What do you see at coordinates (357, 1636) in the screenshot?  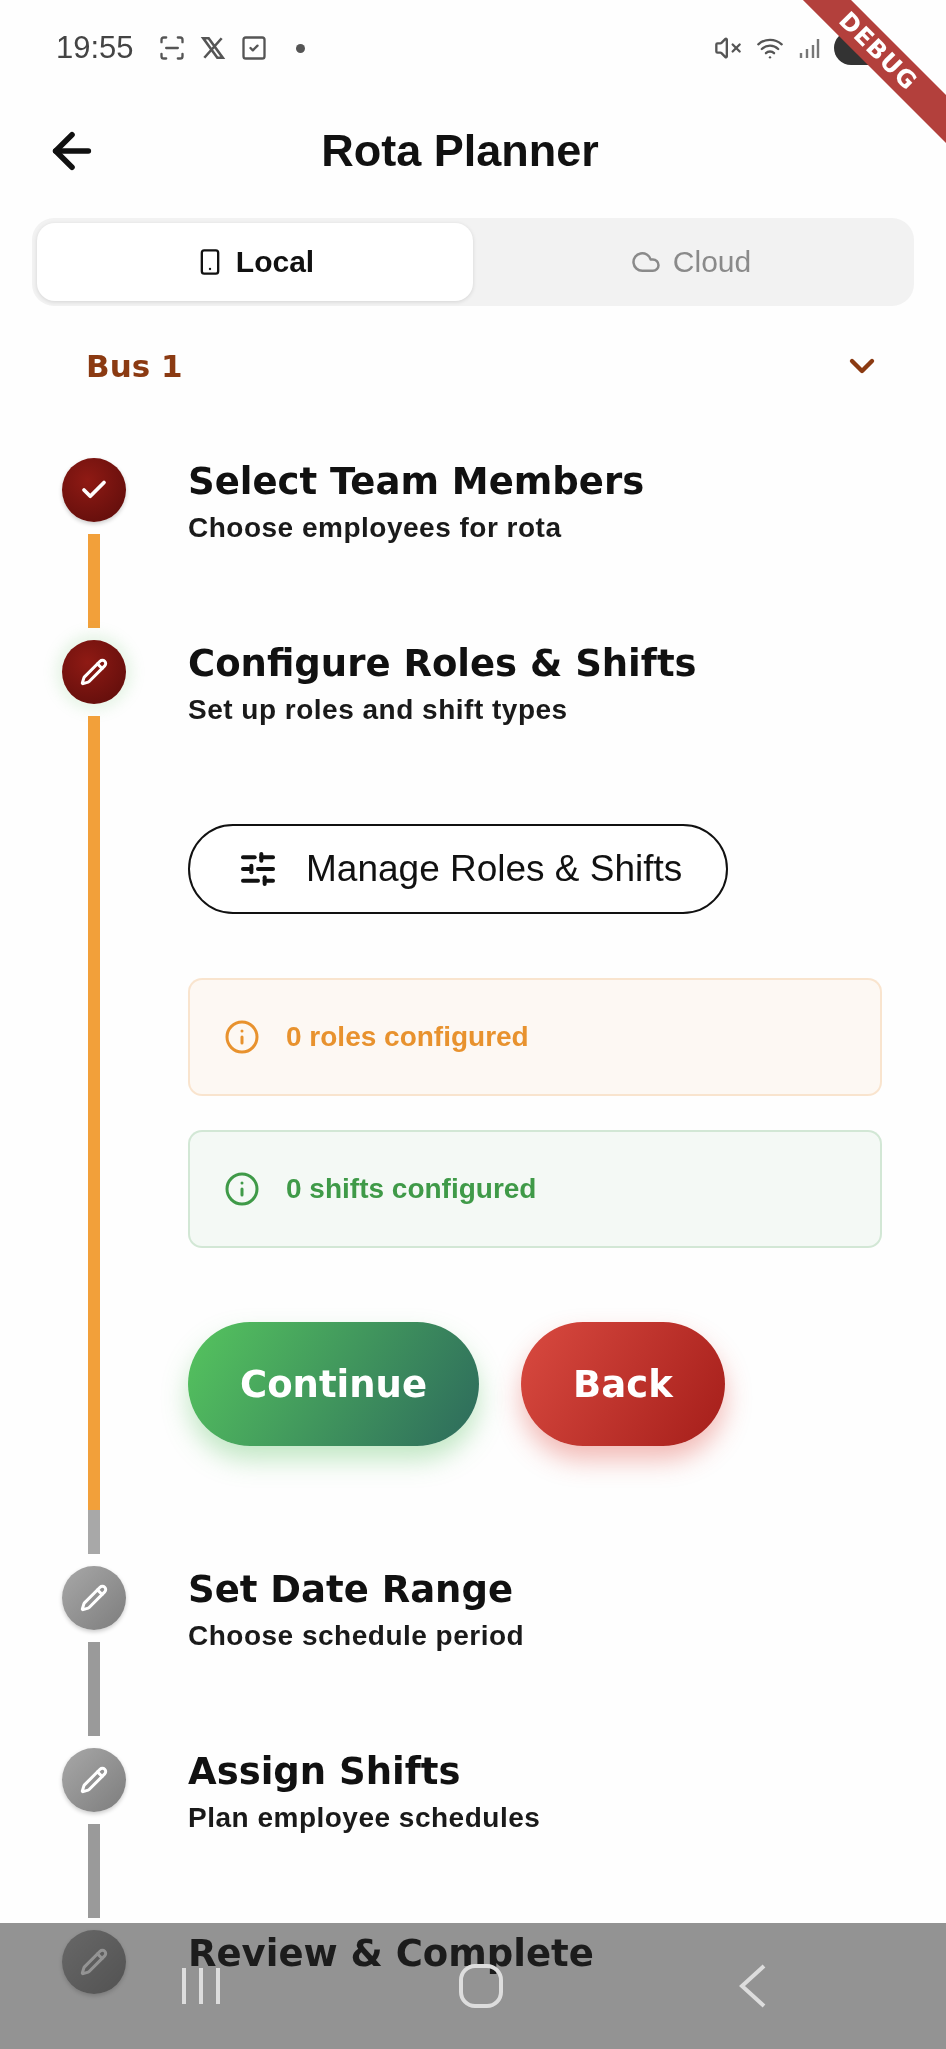 I see `step-subtitle: Choose schedule period` at bounding box center [357, 1636].